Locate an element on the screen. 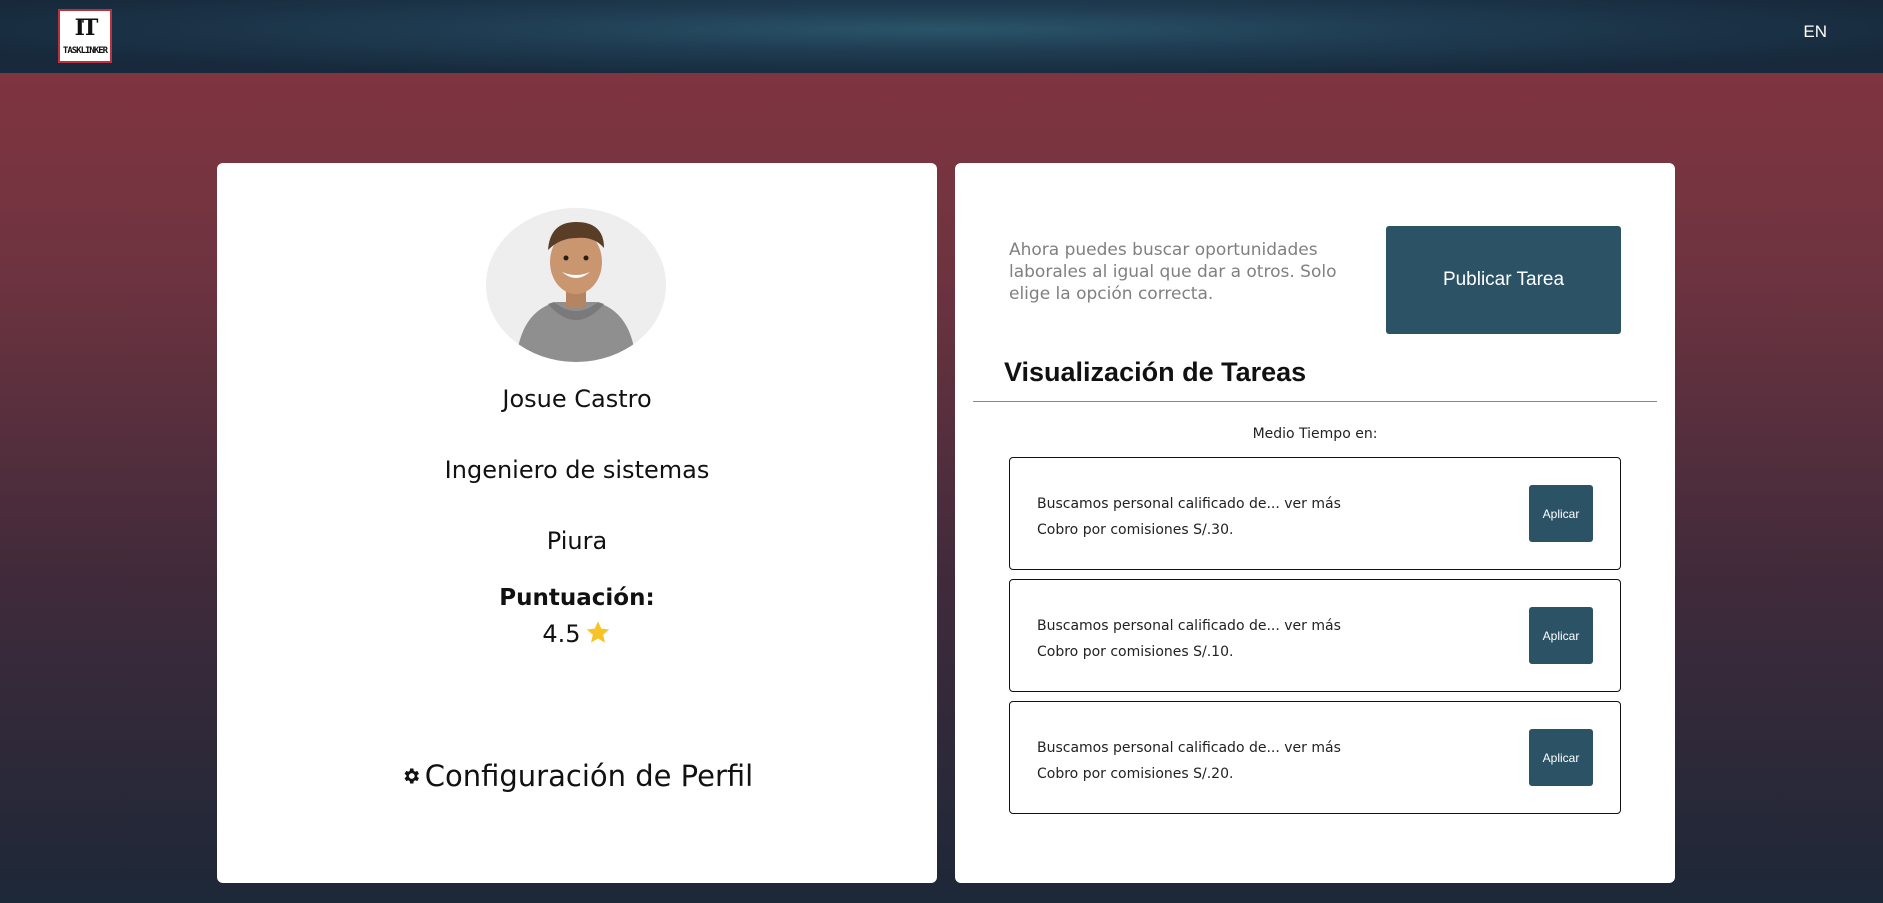 This screenshot has height=903, width=1883. profile-city: Piura is located at coordinates (577, 541).